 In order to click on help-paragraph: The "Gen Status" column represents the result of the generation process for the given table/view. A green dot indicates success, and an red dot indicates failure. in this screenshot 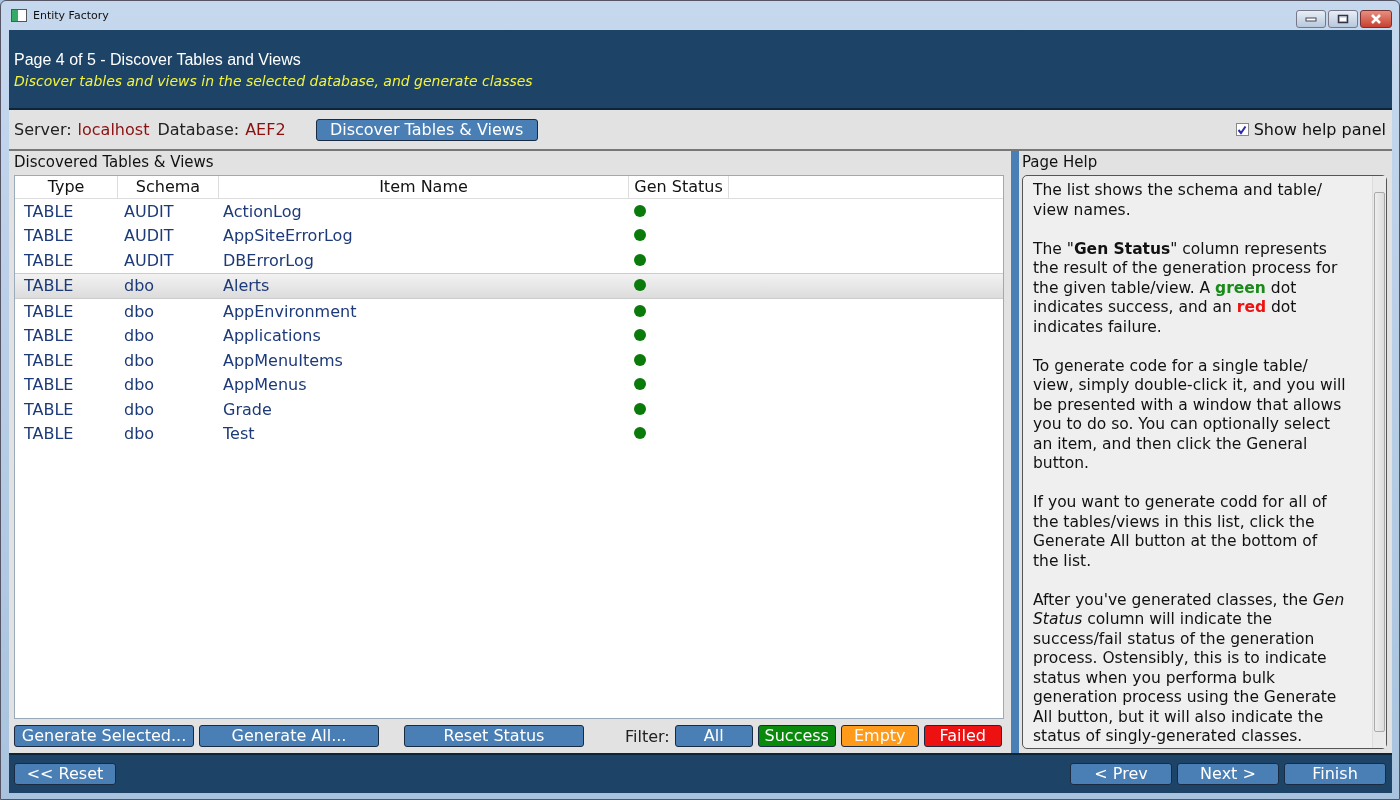, I will do `click(1186, 288)`.